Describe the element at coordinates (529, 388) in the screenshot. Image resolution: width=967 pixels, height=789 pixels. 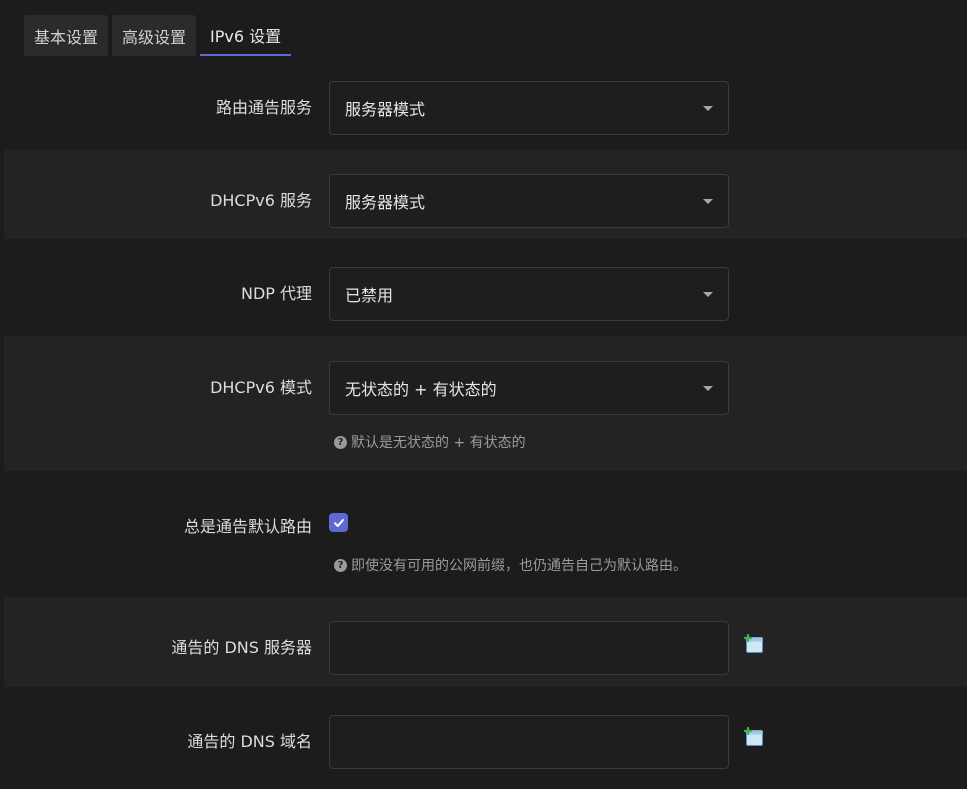
I see `dhcpv6-mode-select: 无状态的 + 有状态的` at that location.